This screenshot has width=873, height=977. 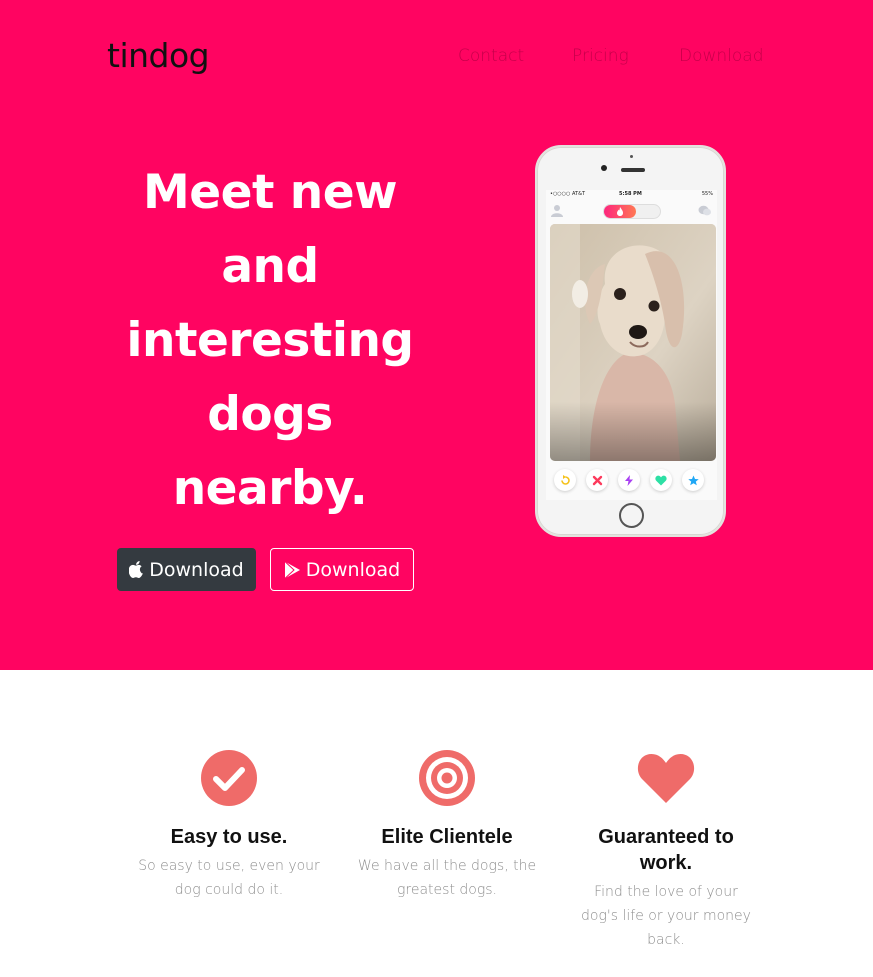 I want to click on feature-title: Elite Clientele, so click(x=447, y=837).